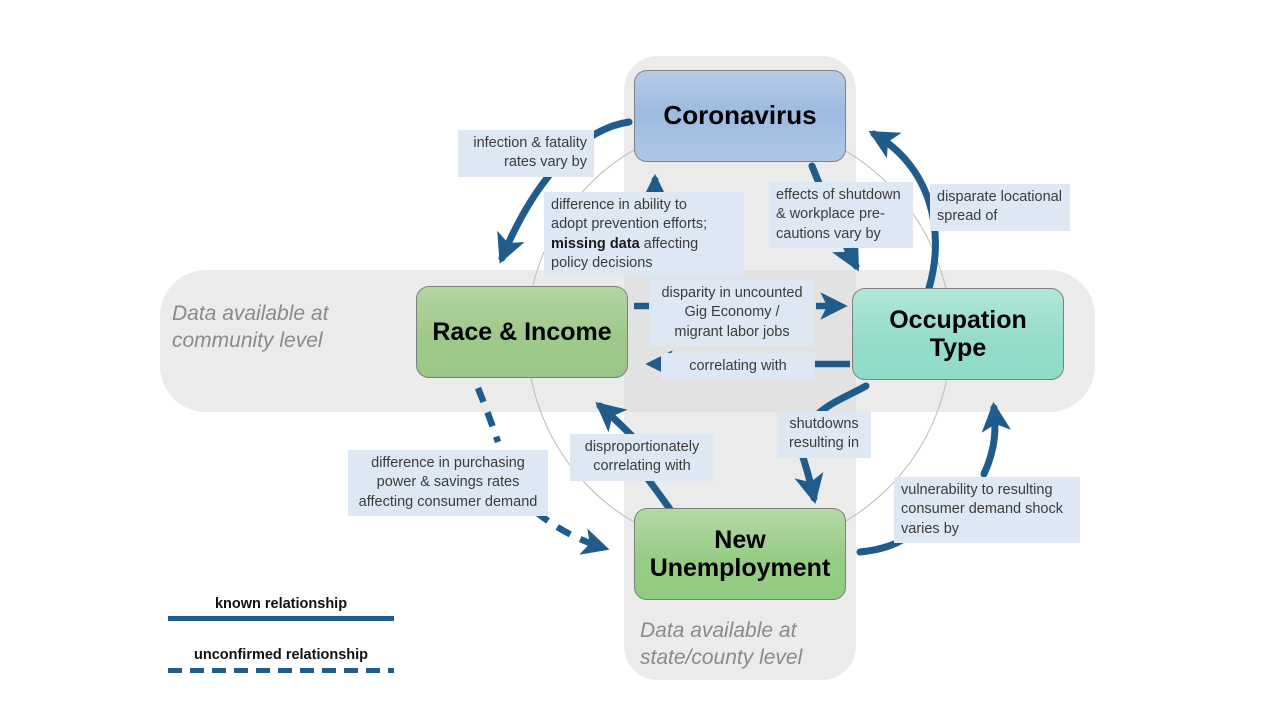 The height and width of the screenshot is (720, 1280). Describe the element at coordinates (996, 439) in the screenshot. I see `arrow-unemployment-to-occupation-tail` at that location.